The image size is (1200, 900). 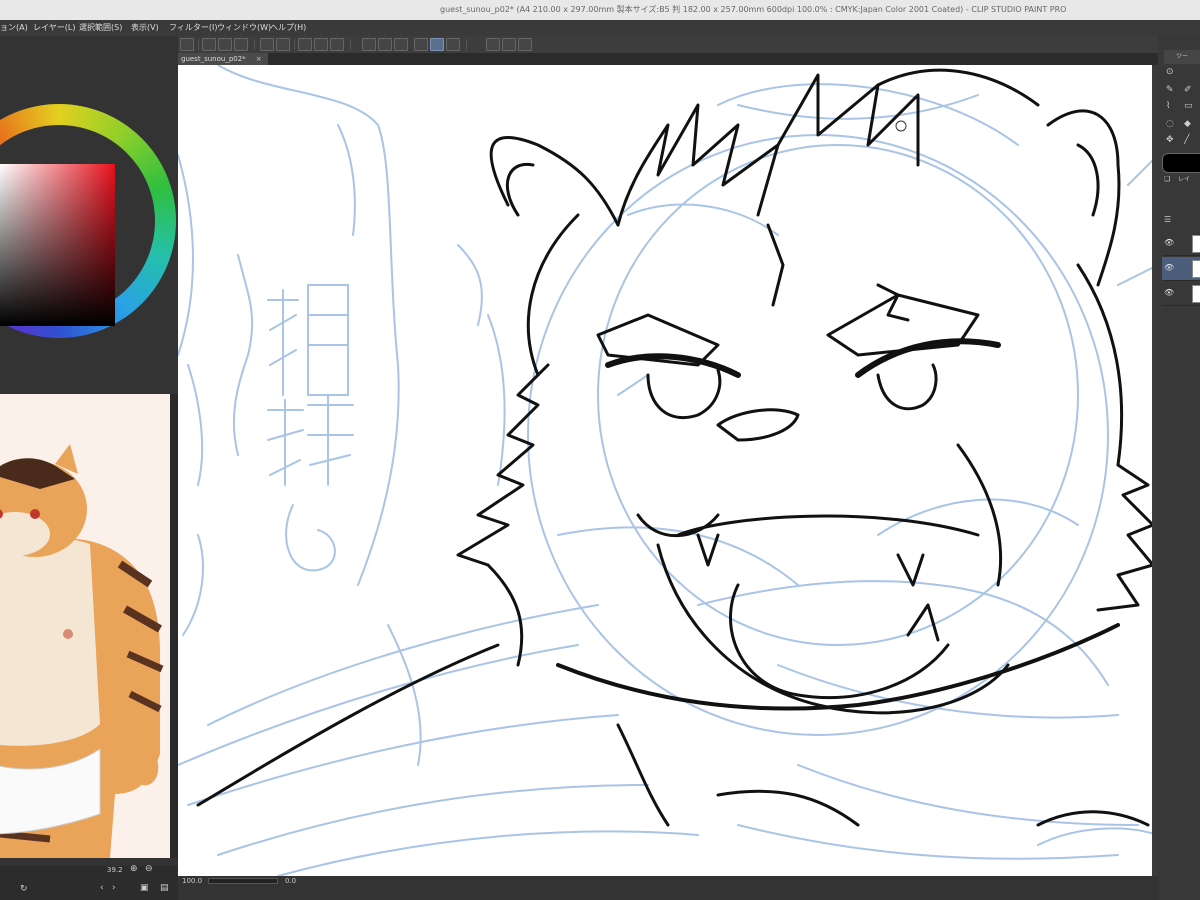 I want to click on layout-icon, so click(x=509, y=44).